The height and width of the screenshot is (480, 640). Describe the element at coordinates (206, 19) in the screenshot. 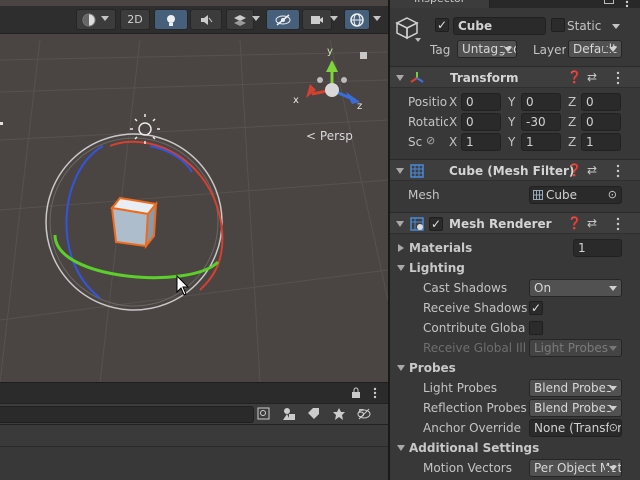

I see `audio-toggle-button` at that location.